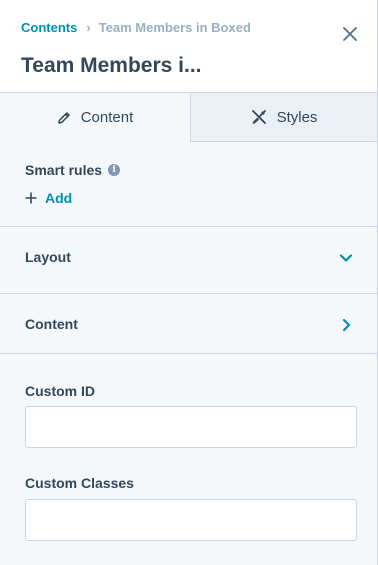  Describe the element at coordinates (191, 427) in the screenshot. I see `custom-id-input` at that location.